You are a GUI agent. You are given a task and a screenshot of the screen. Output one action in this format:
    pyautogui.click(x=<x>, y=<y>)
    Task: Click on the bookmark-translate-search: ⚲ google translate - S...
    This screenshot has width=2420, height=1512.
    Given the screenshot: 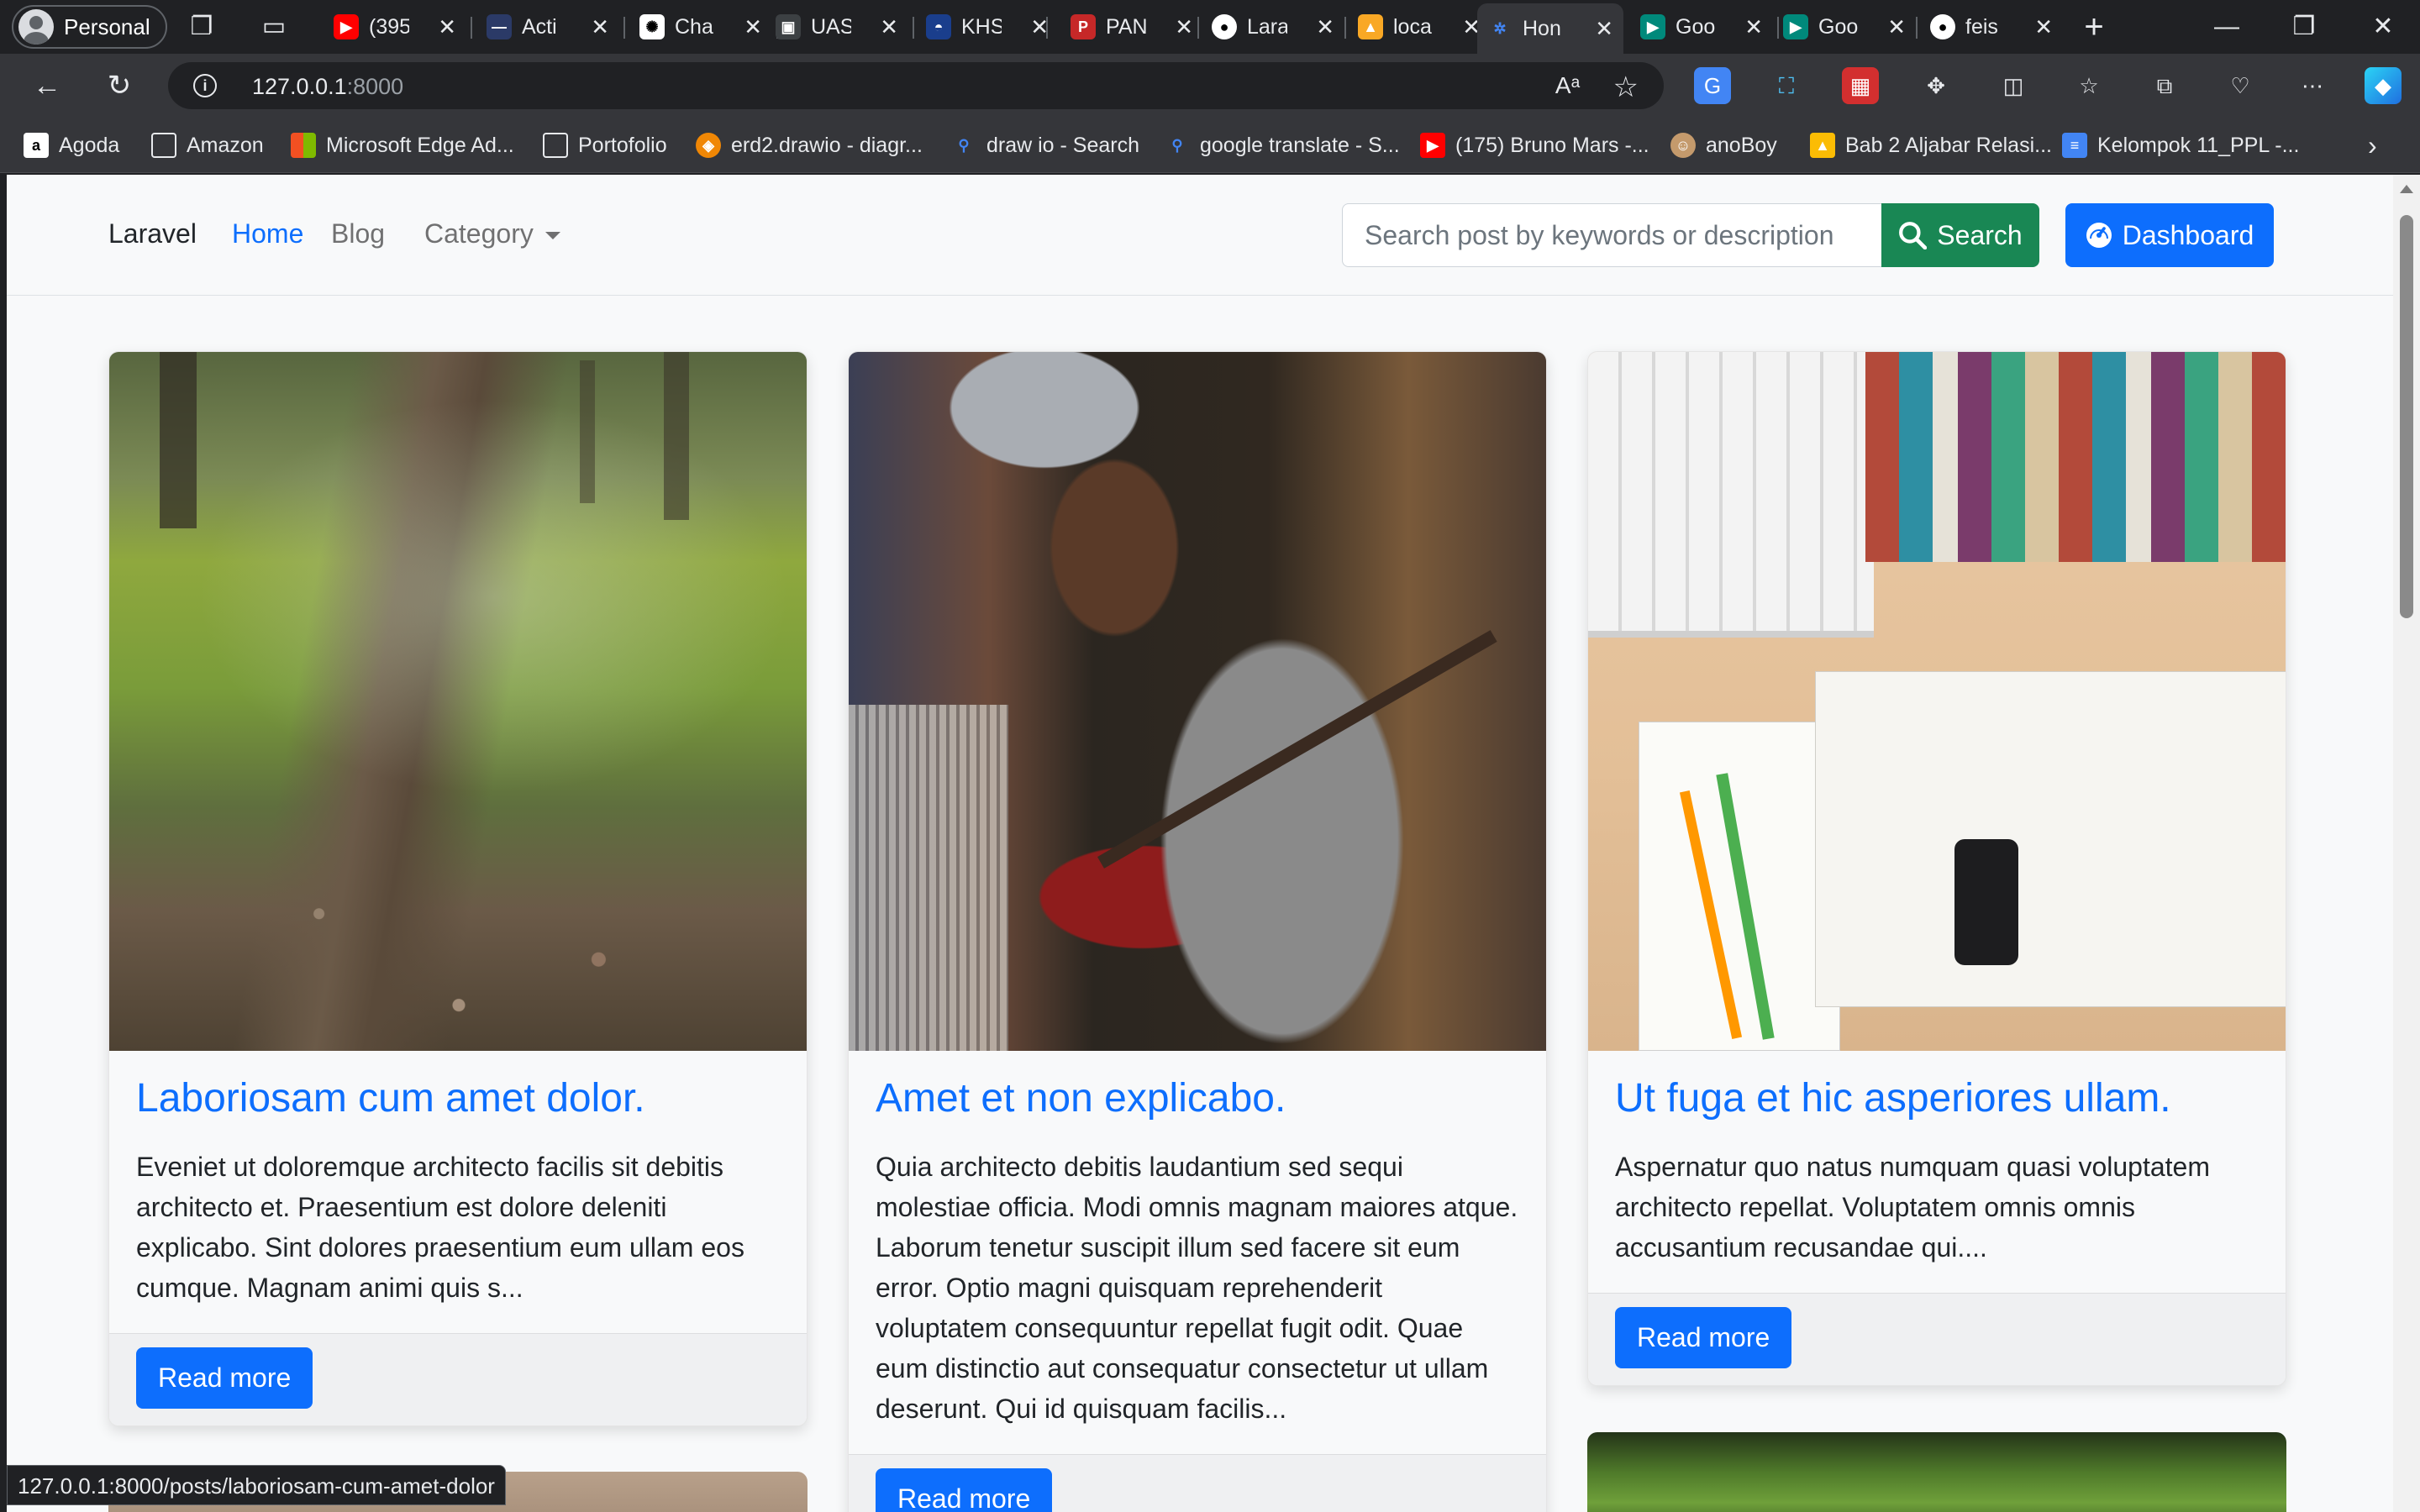 What is the action you would take?
    pyautogui.click(x=1283, y=145)
    